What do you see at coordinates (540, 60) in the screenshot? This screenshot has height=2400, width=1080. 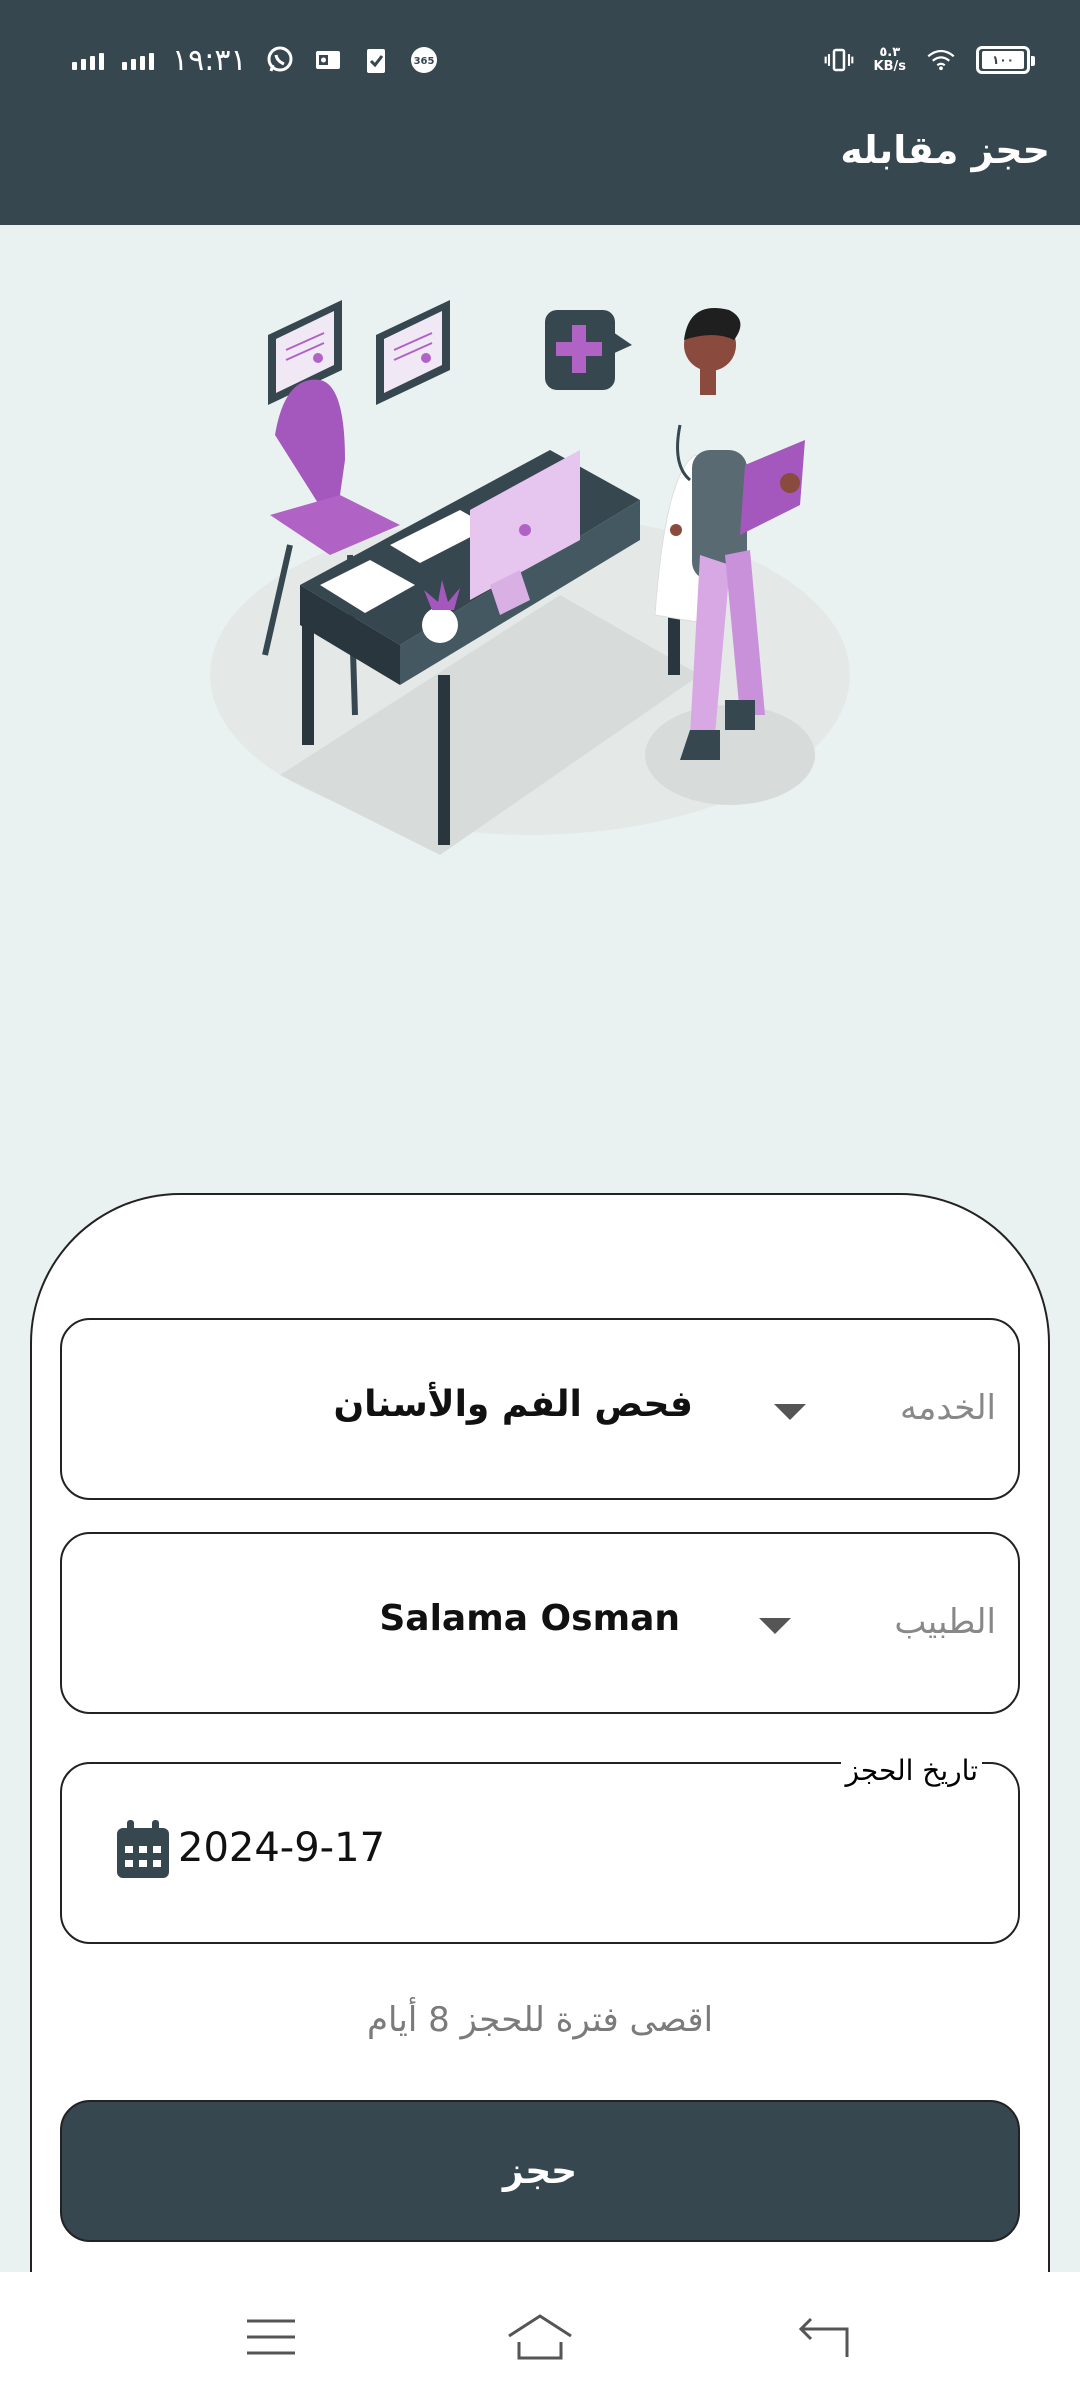 I see `status-bar: ١٩:٣١ 365 ٥.٣ KB/s ١٠٠` at bounding box center [540, 60].